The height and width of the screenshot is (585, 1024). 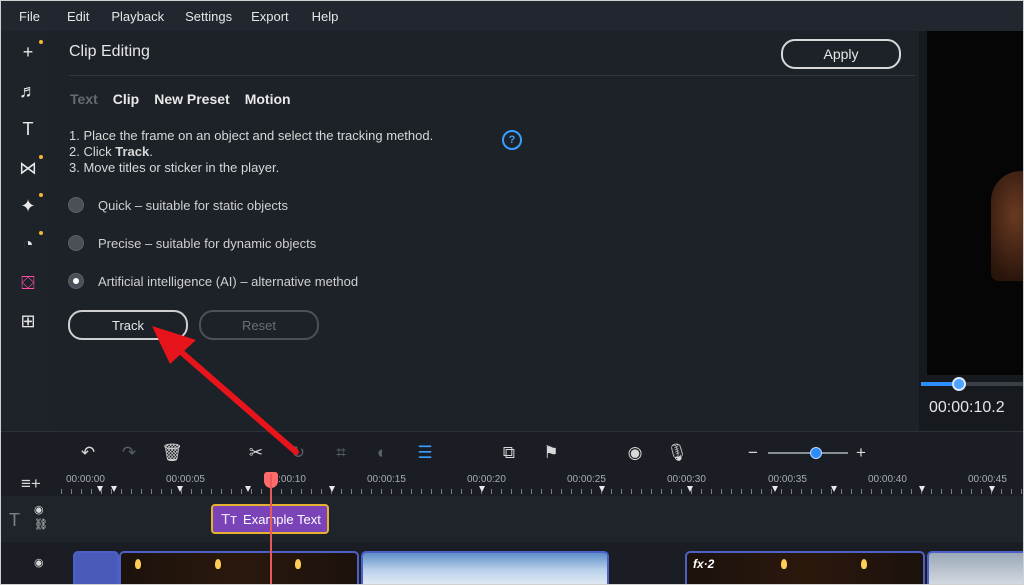 What do you see at coordinates (268, 99) in the screenshot?
I see `tab-motion: Motion` at bounding box center [268, 99].